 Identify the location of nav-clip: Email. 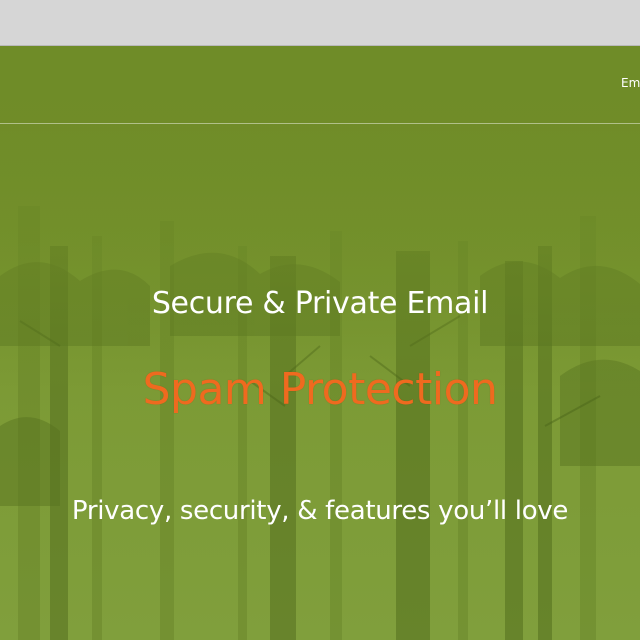
(320, 85).